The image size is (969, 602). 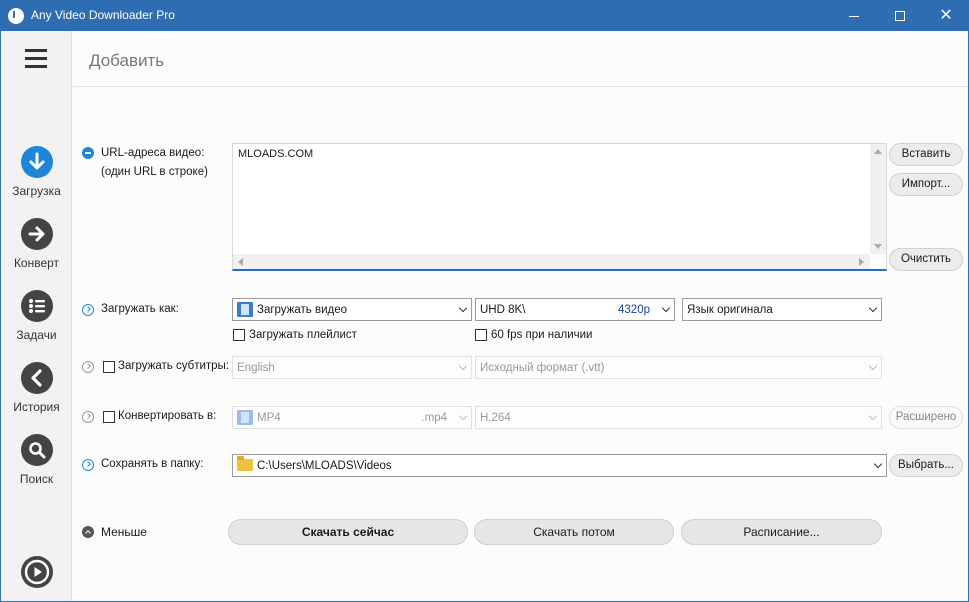 I want to click on maximize-icon, so click(x=900, y=16).